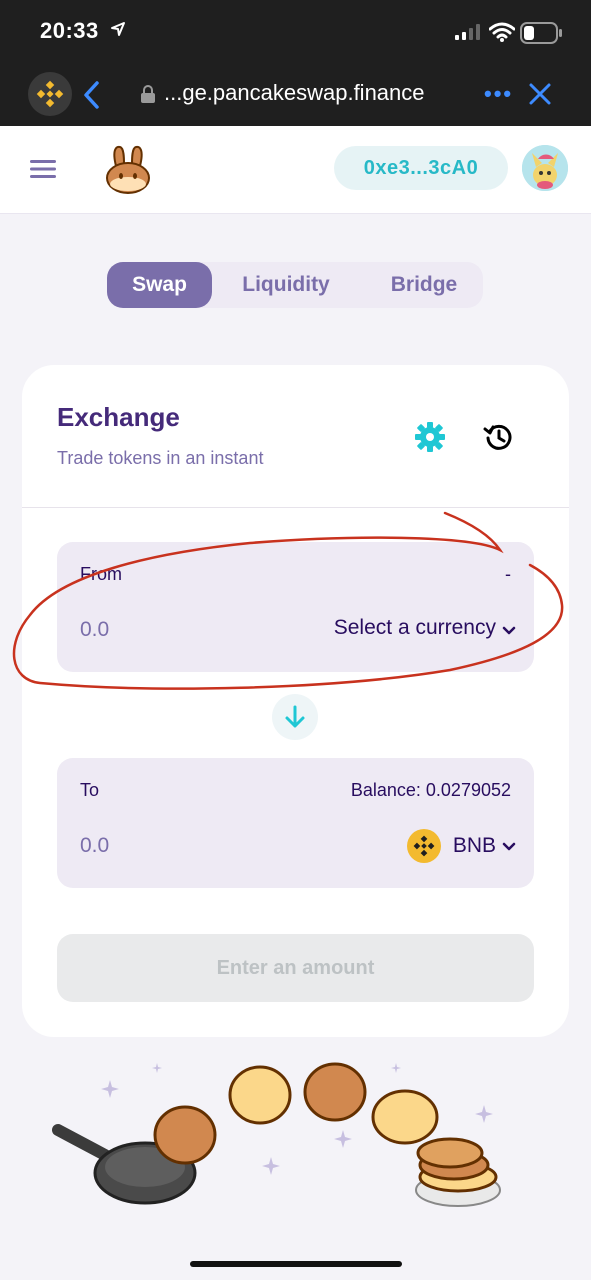  I want to click on card-title: Exchange, so click(118, 417).